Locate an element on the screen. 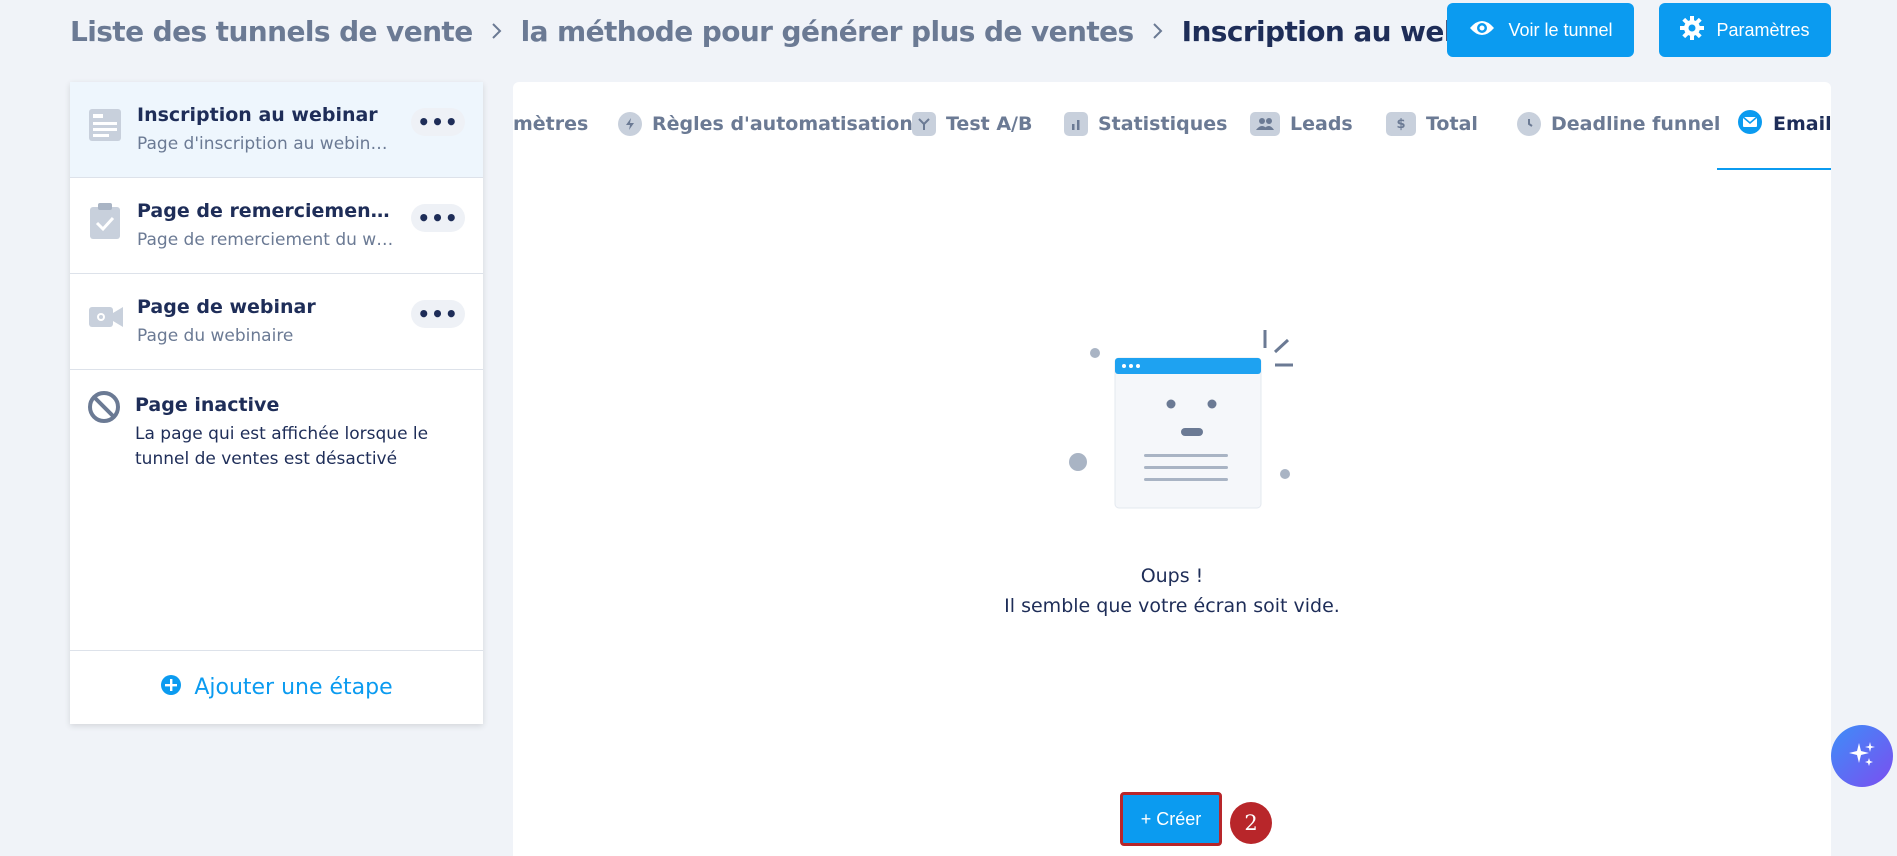 This screenshot has width=1897, height=856. tab-leads: Leads is located at coordinates (1301, 124).